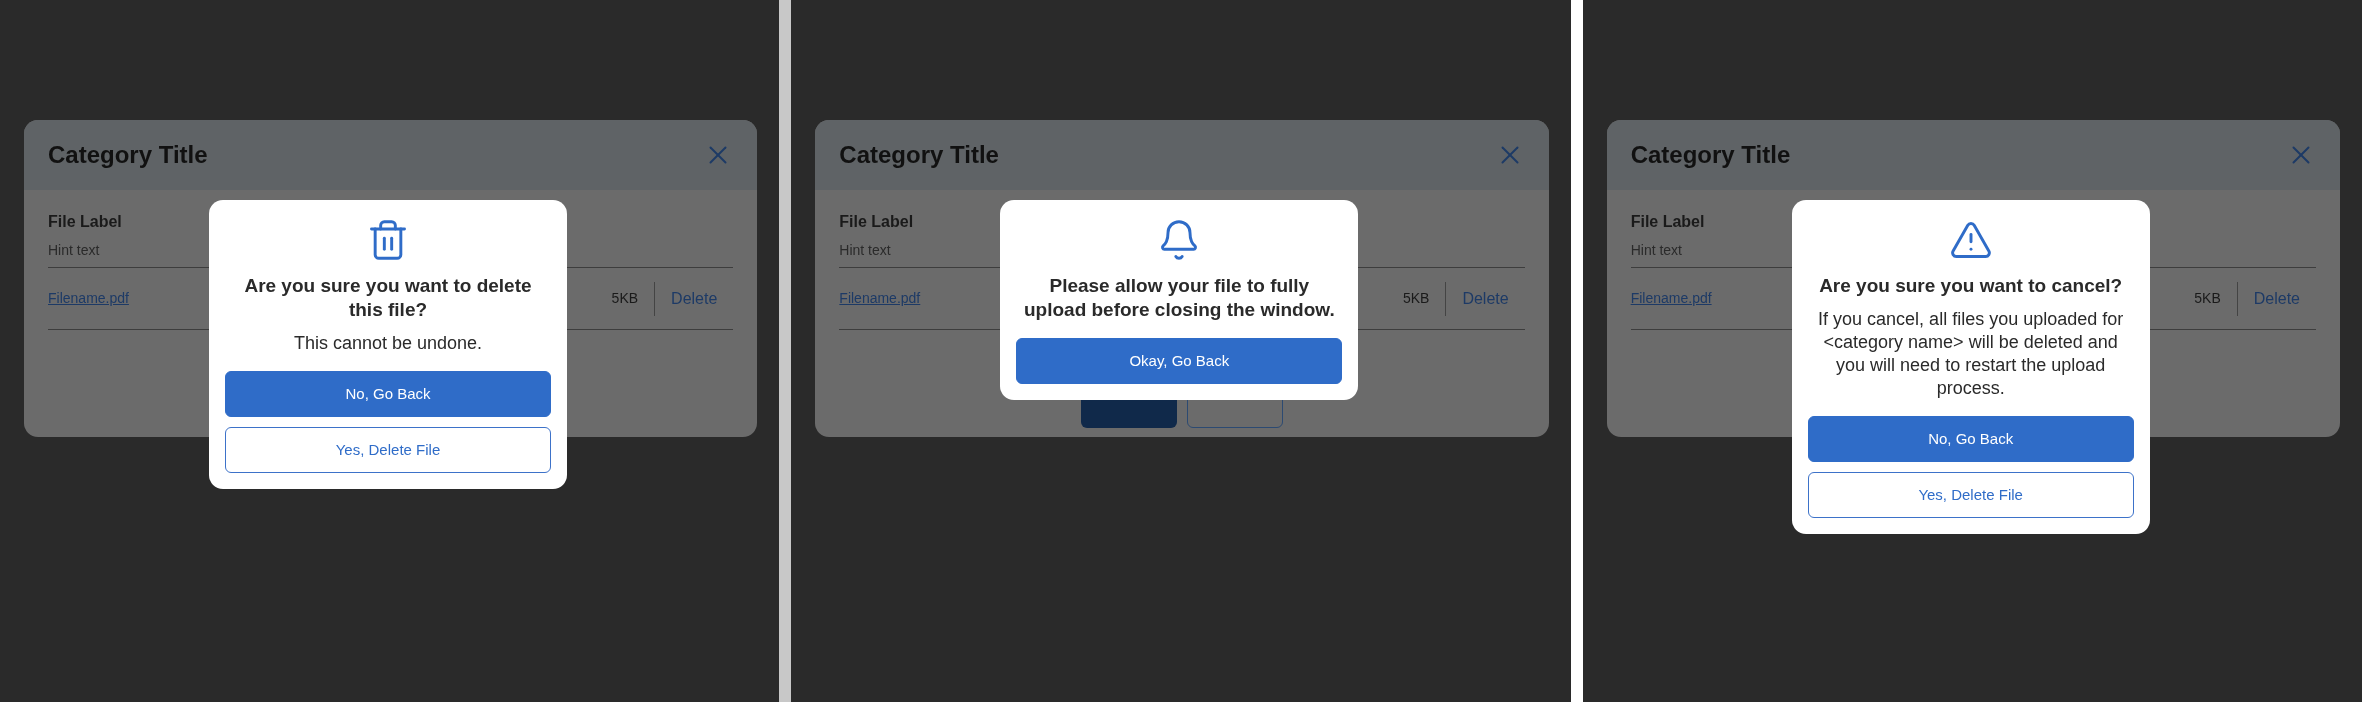 This screenshot has width=2362, height=702. Describe the element at coordinates (388, 298) in the screenshot. I see `dialog-title: Are you sure you want to delete this file?` at that location.